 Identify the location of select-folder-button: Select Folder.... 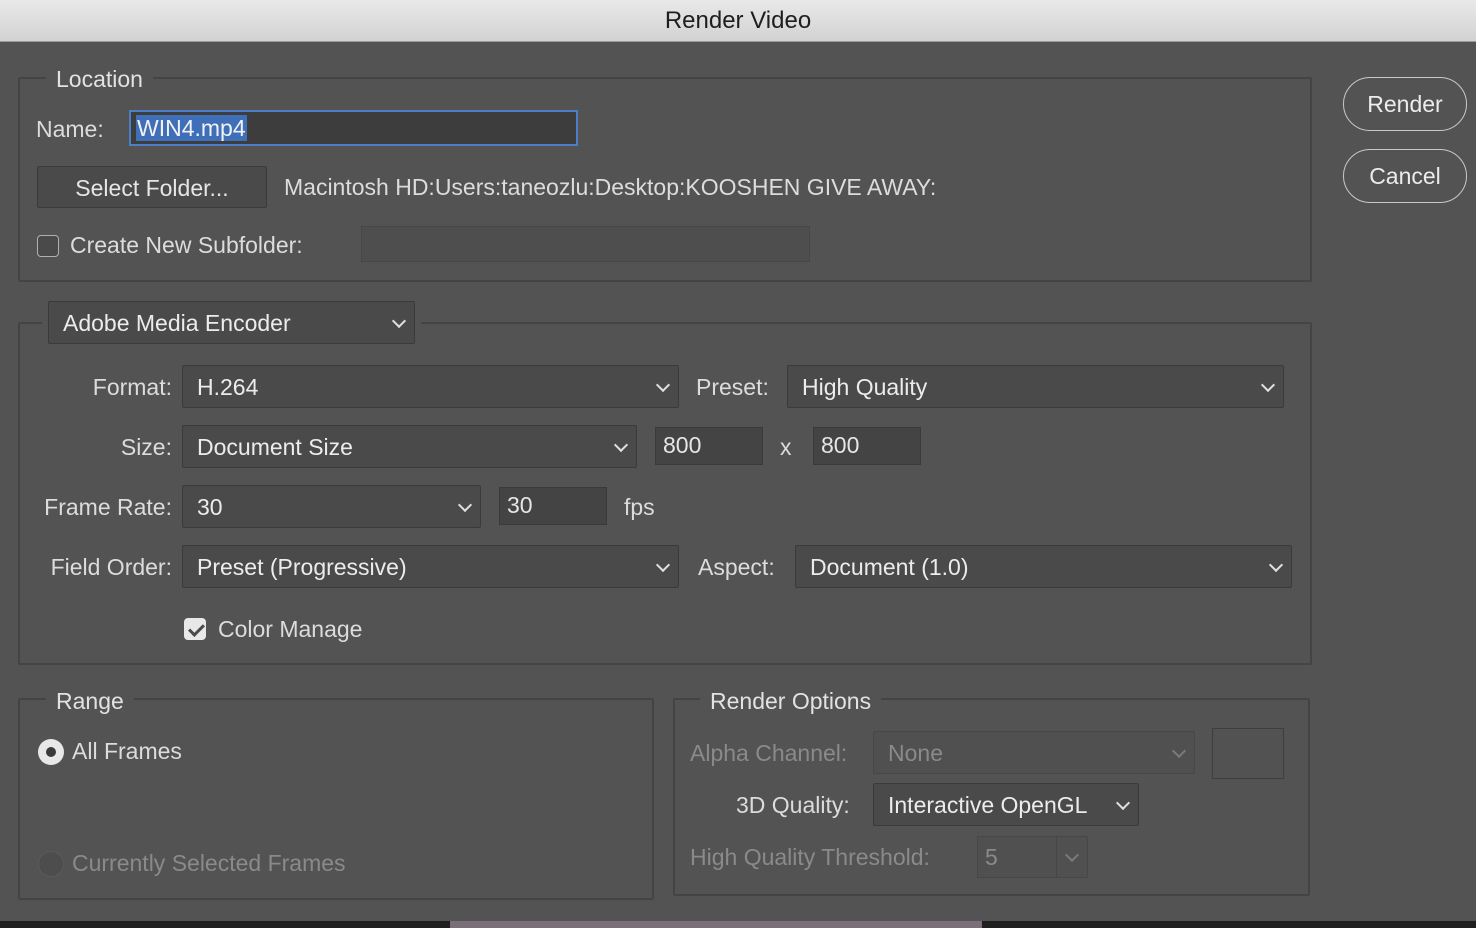
(152, 187).